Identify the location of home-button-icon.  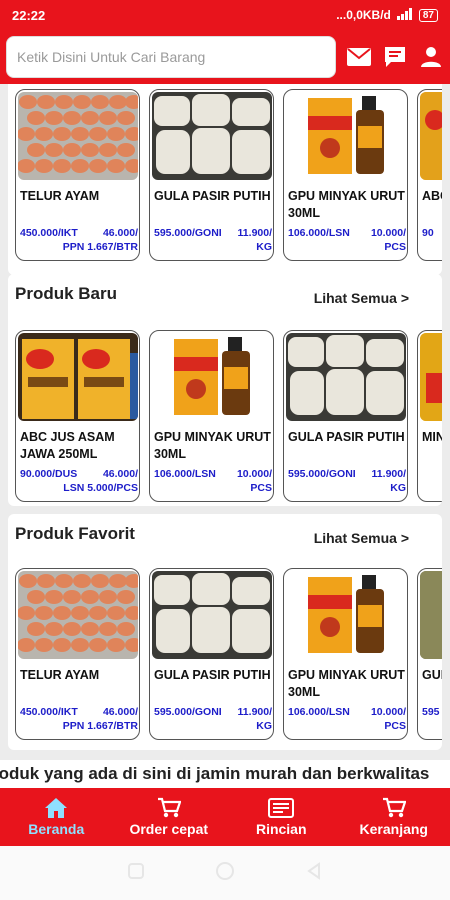
(225, 873).